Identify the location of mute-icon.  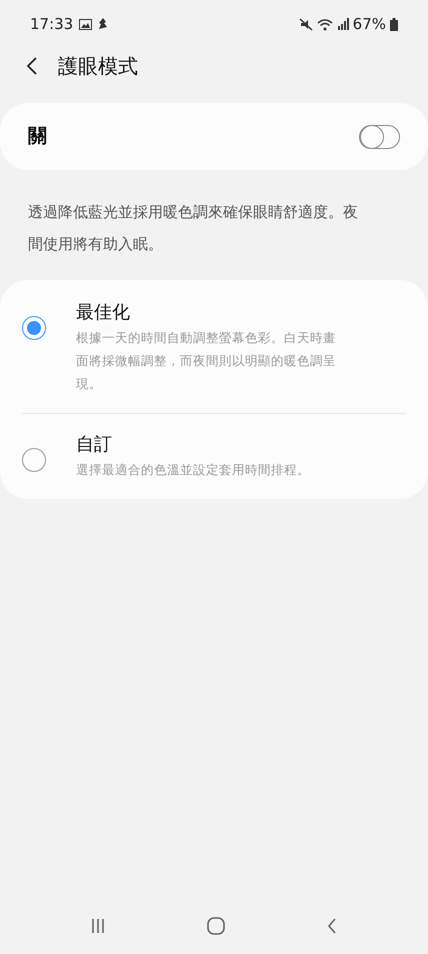
(305, 24).